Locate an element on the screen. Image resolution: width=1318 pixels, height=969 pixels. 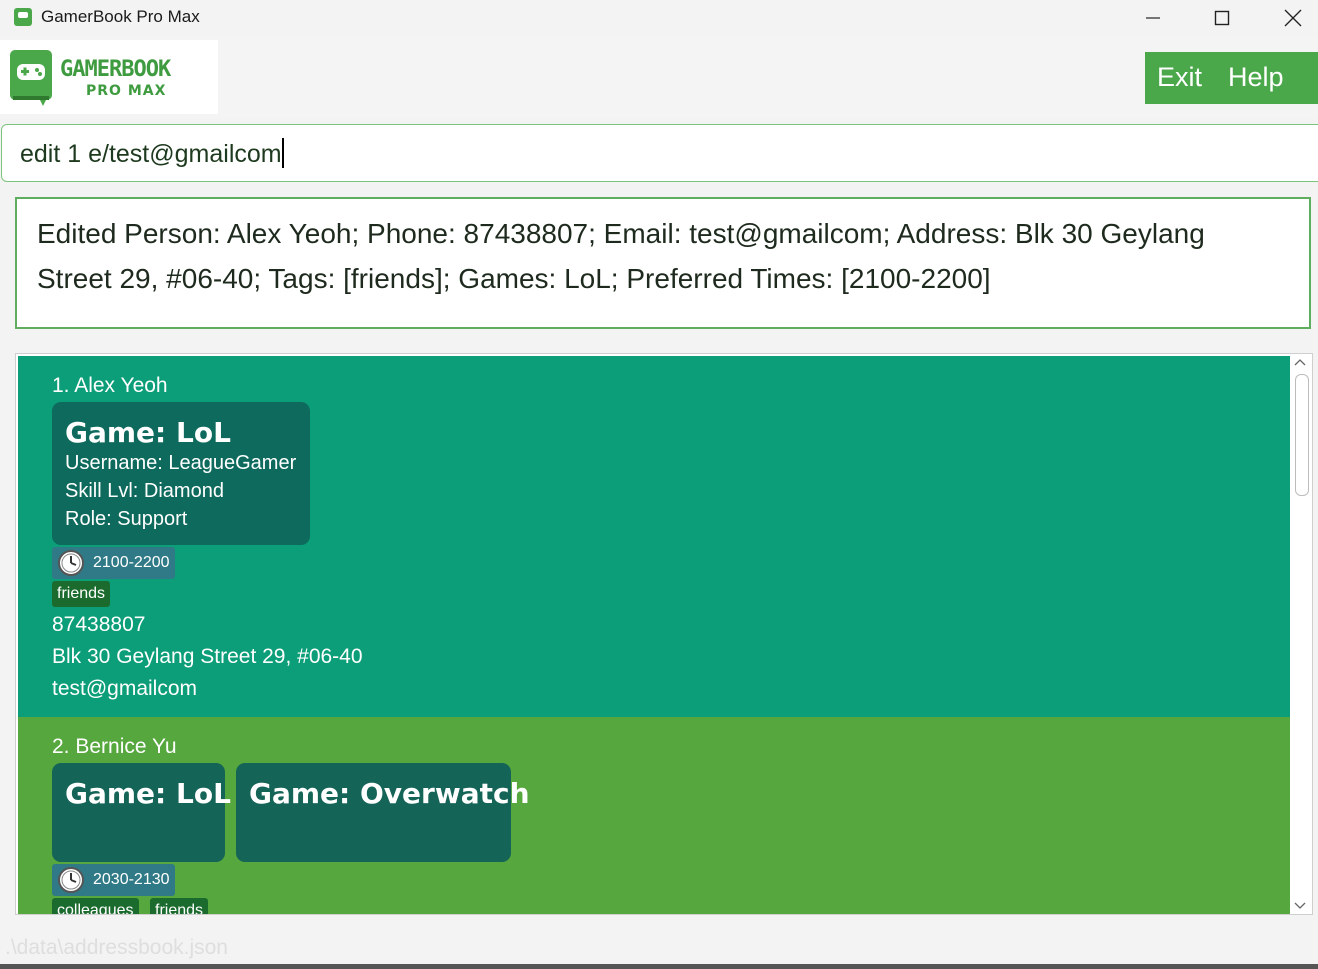
scrollbar-thumb is located at coordinates (1302, 435).